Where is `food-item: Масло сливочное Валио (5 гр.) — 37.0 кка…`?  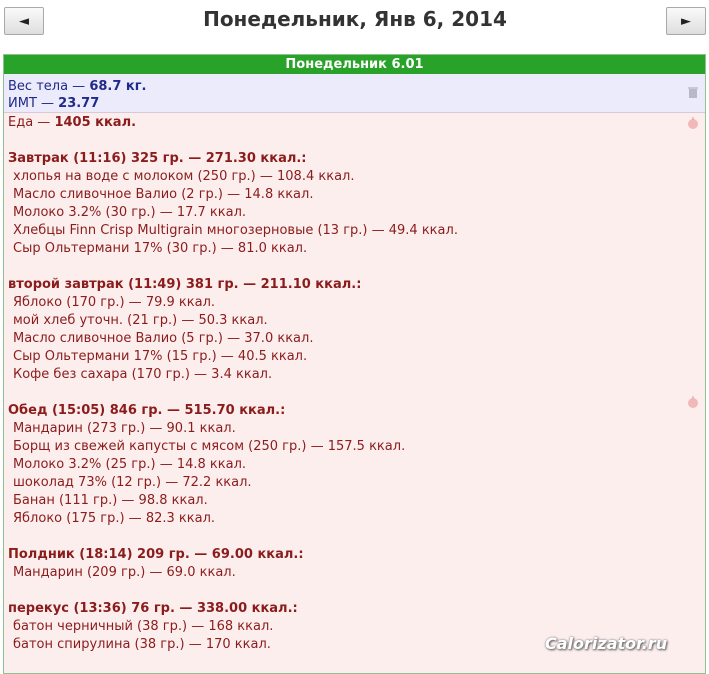 food-item: Масло сливочное Валио (5 гр.) — 37.0 кка… is located at coordinates (163, 338).